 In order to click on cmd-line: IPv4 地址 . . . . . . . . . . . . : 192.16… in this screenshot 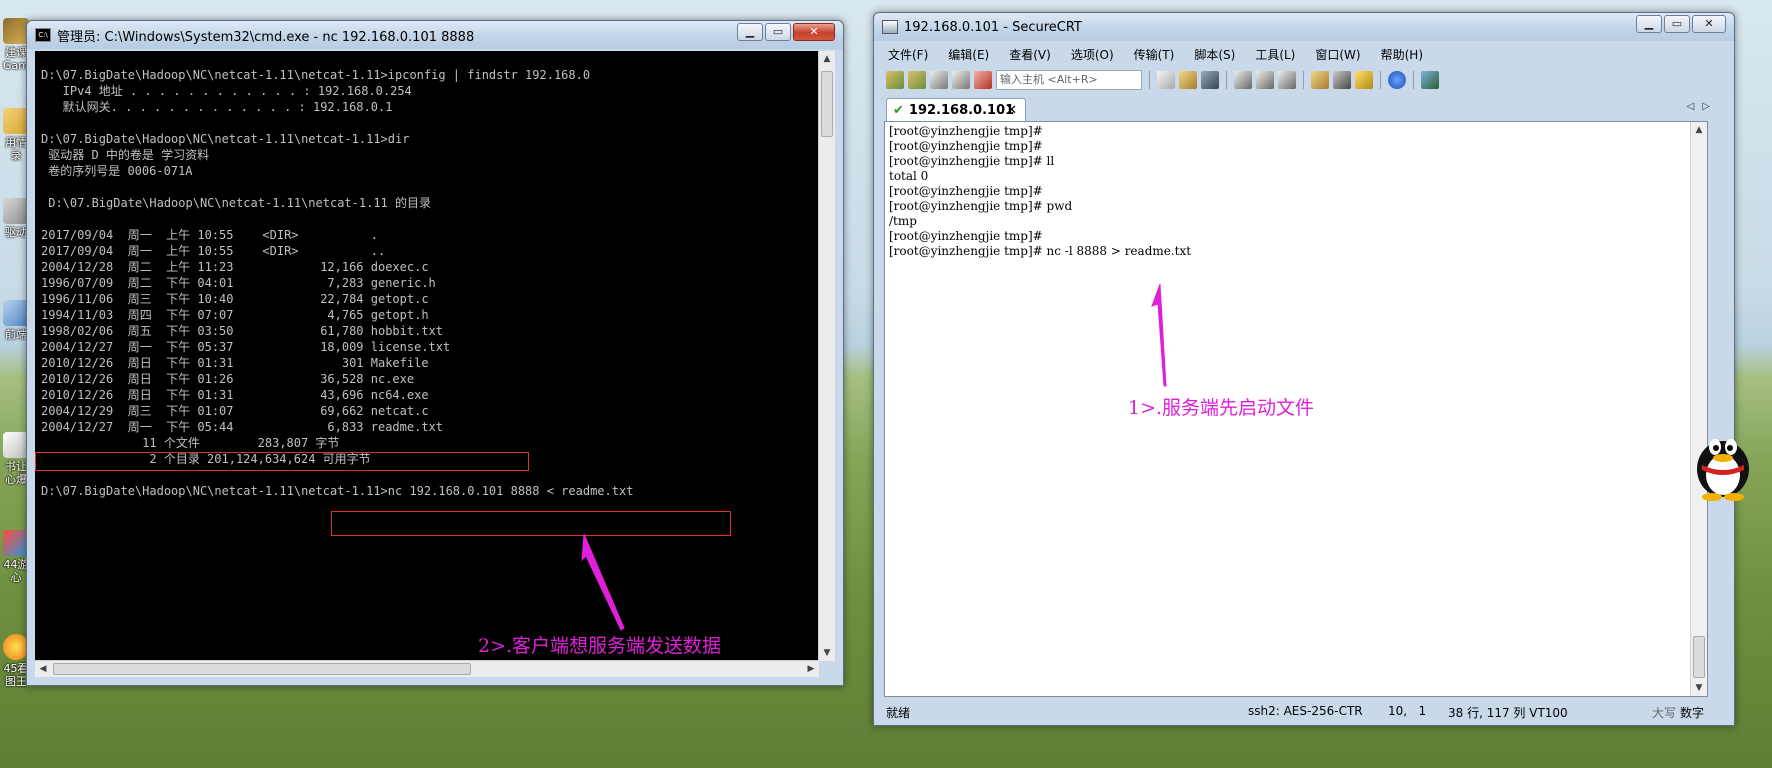, I will do `click(226, 91)`.